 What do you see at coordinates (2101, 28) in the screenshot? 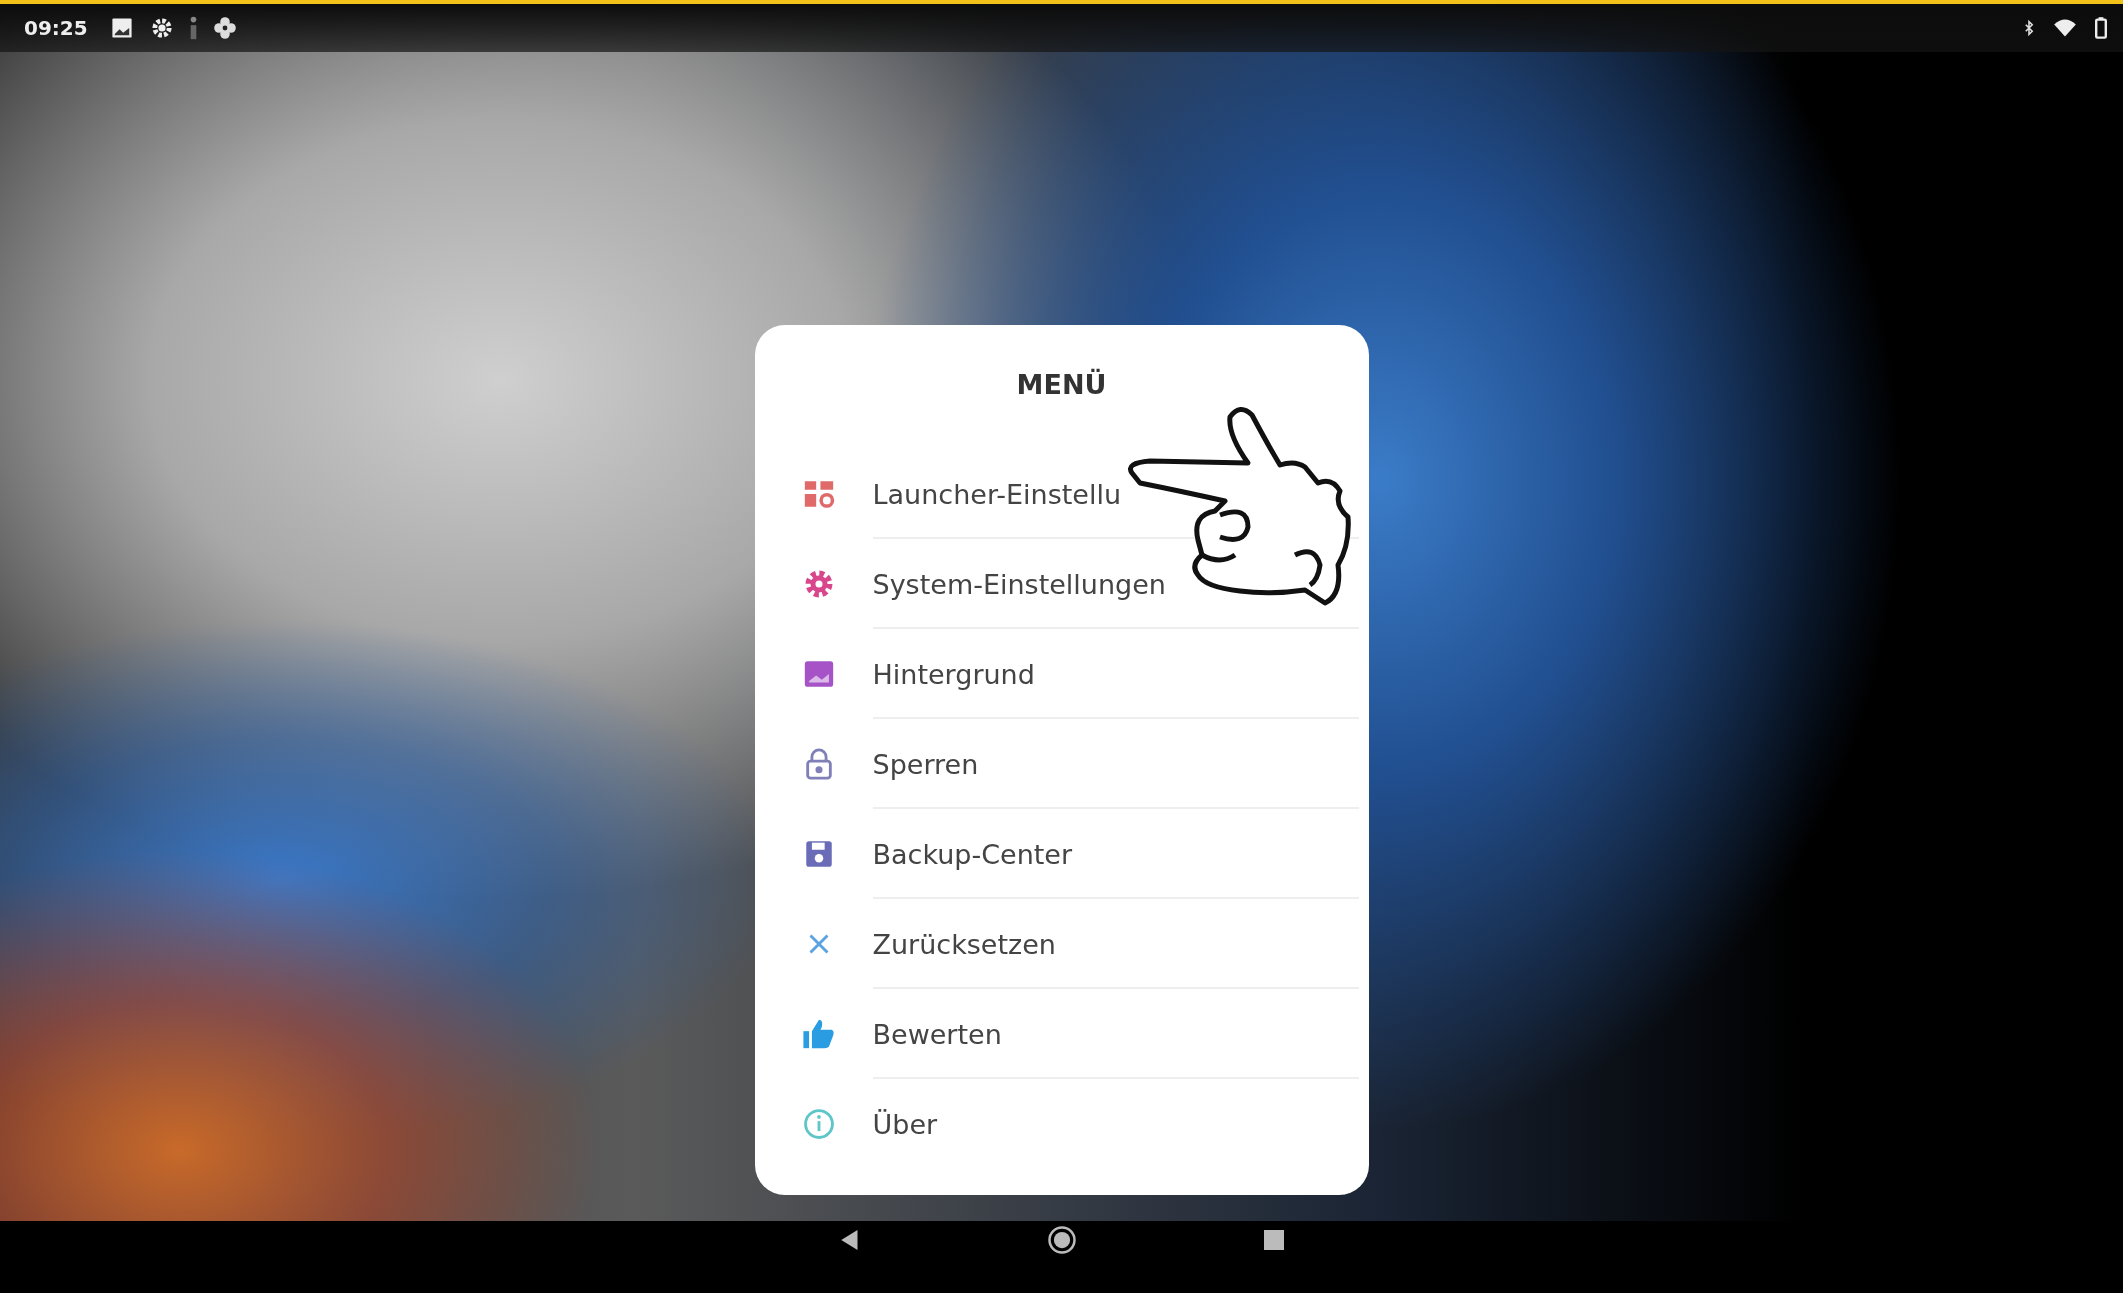
I see `battery-icon` at bounding box center [2101, 28].